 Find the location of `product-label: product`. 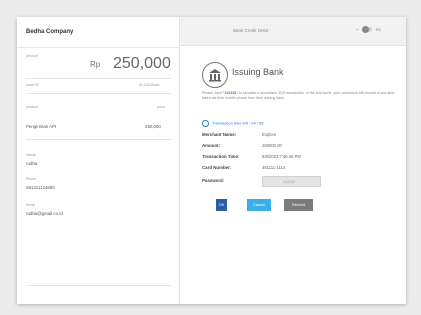

product-label: product is located at coordinates (32, 107).